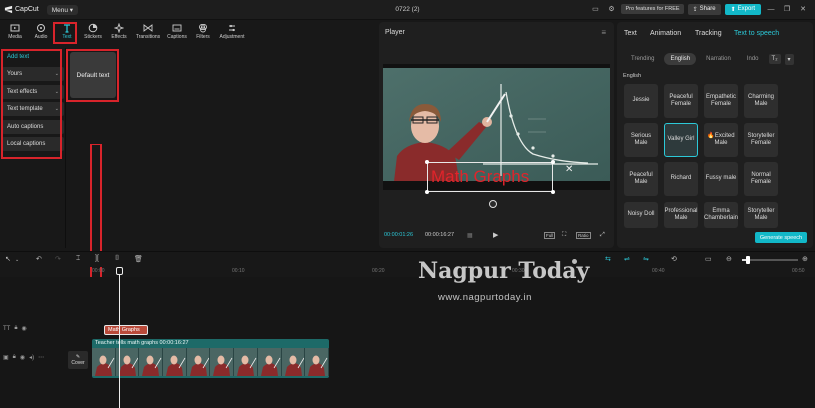 The image size is (815, 408). I want to click on subtitle-icon: ▭, so click(708, 259).